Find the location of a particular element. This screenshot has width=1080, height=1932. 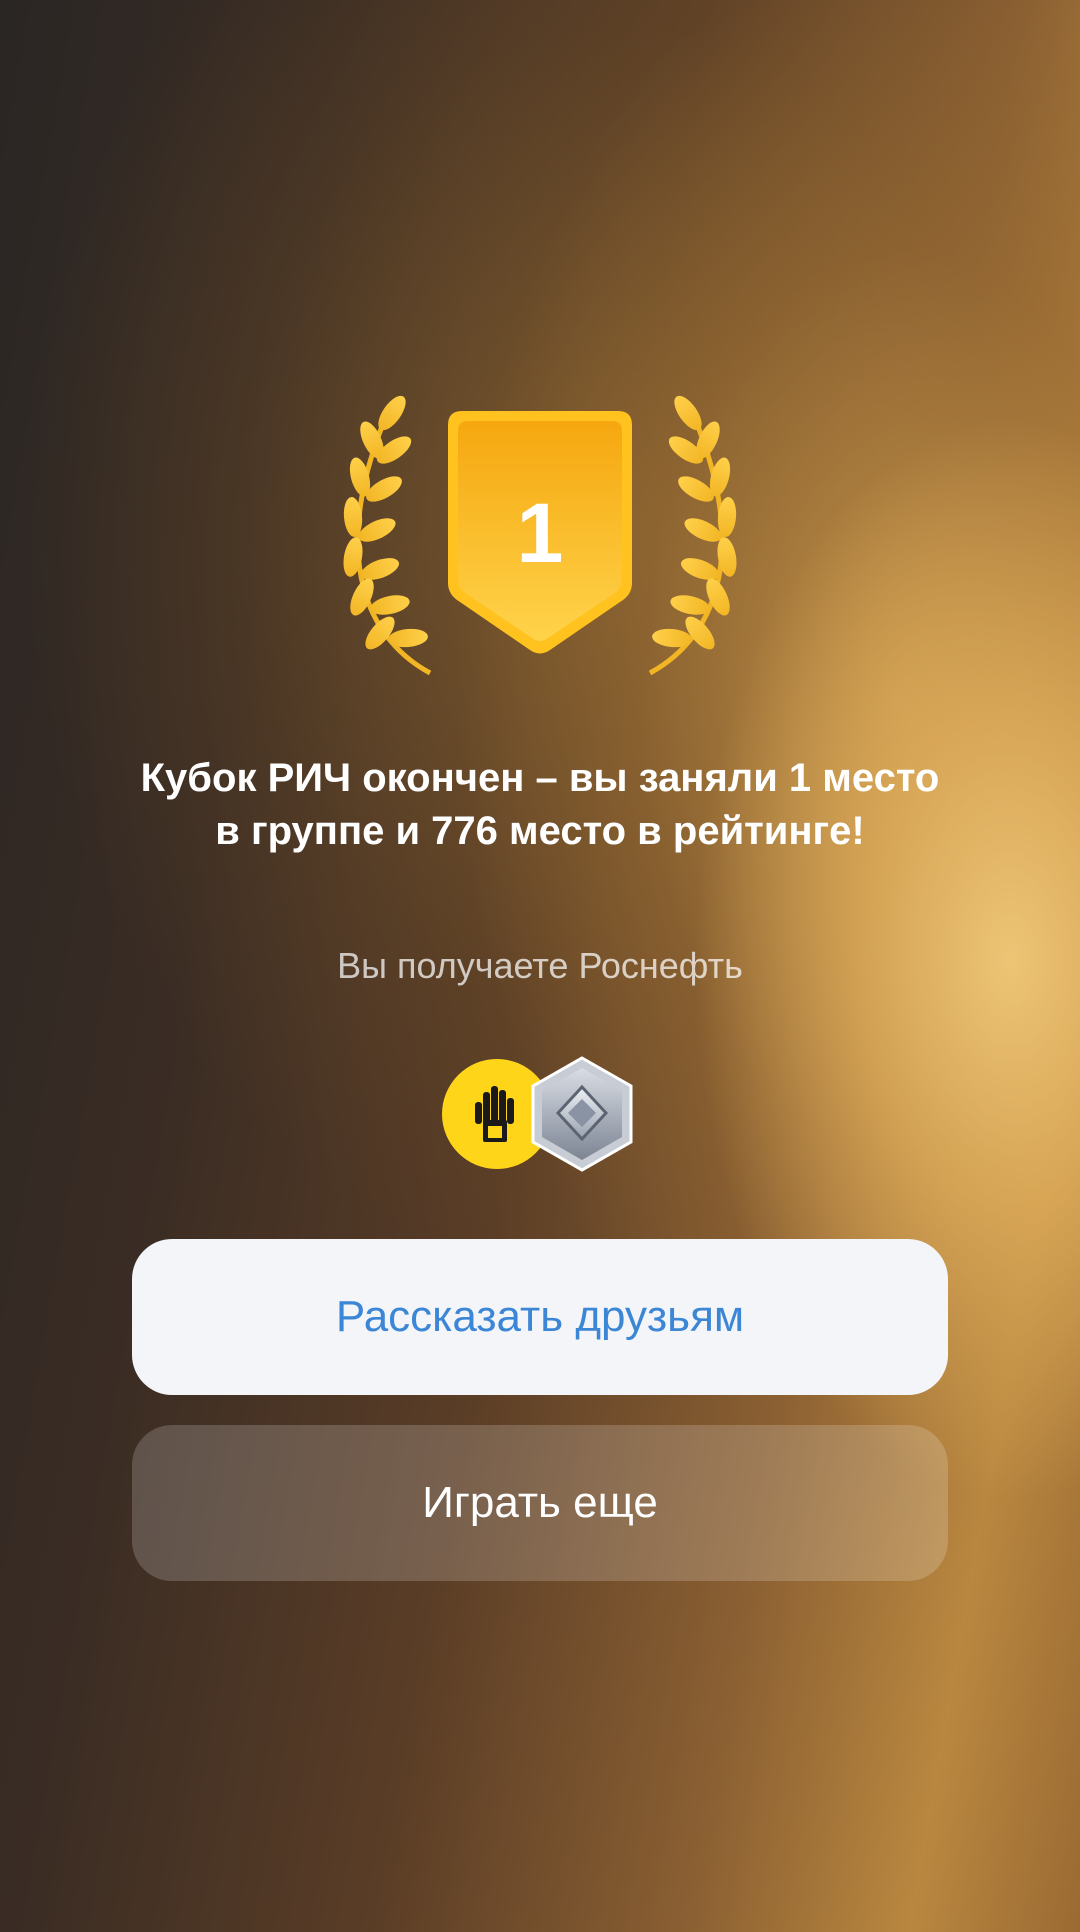

reward-subtitle: Вы получаете Роснефть is located at coordinates (540, 965).